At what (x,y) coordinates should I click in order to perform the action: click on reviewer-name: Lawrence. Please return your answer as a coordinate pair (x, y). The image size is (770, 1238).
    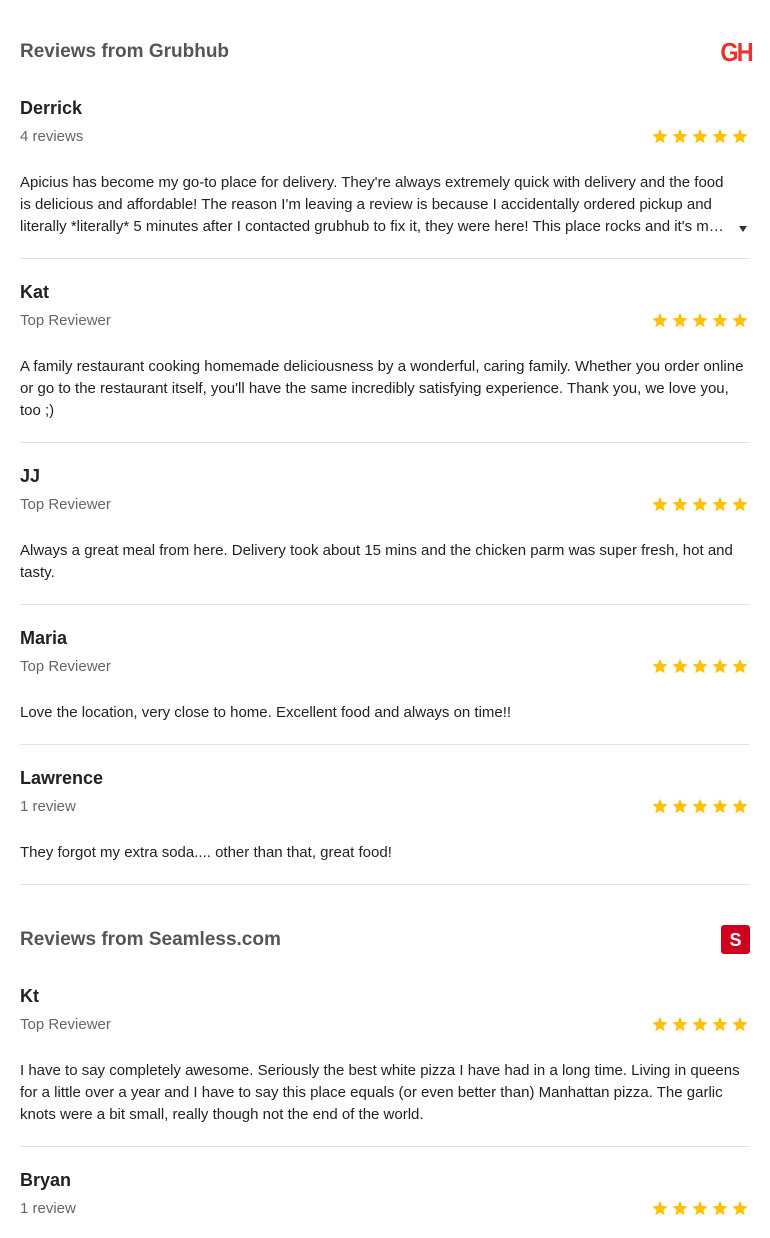
    Looking at the image, I should click on (62, 778).